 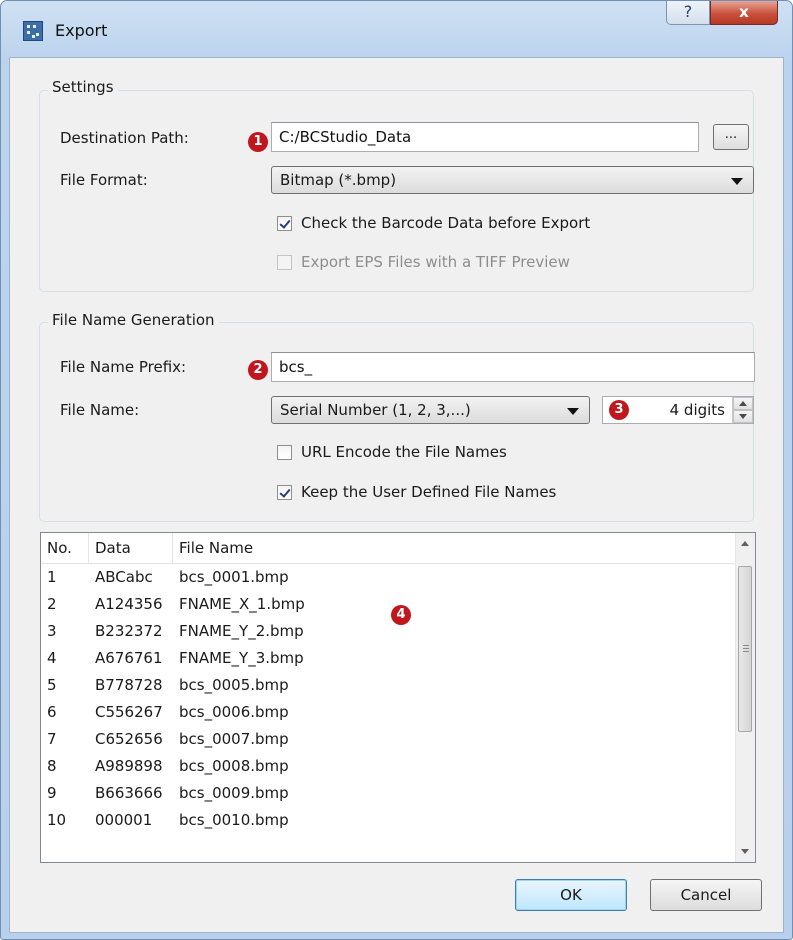 What do you see at coordinates (457, 548) in the screenshot?
I see `column-header-file-name: File Name` at bounding box center [457, 548].